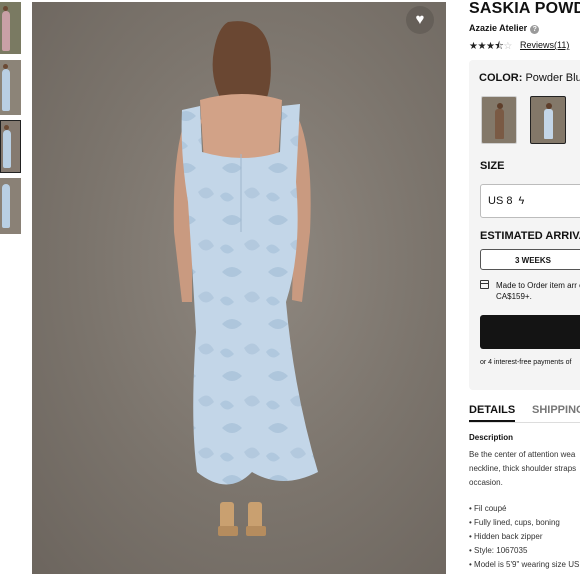 This screenshot has height=580, width=580. I want to click on estimated-arrival-option: 3 WEEKS, so click(530, 259).